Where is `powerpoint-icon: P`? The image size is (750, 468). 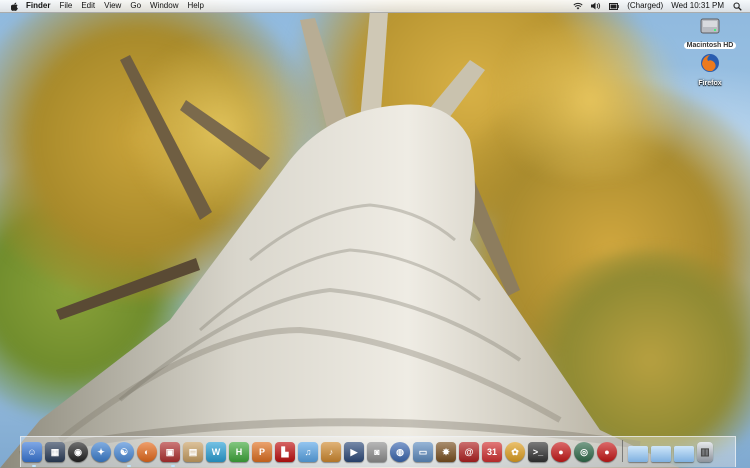 powerpoint-icon: P is located at coordinates (261, 452).